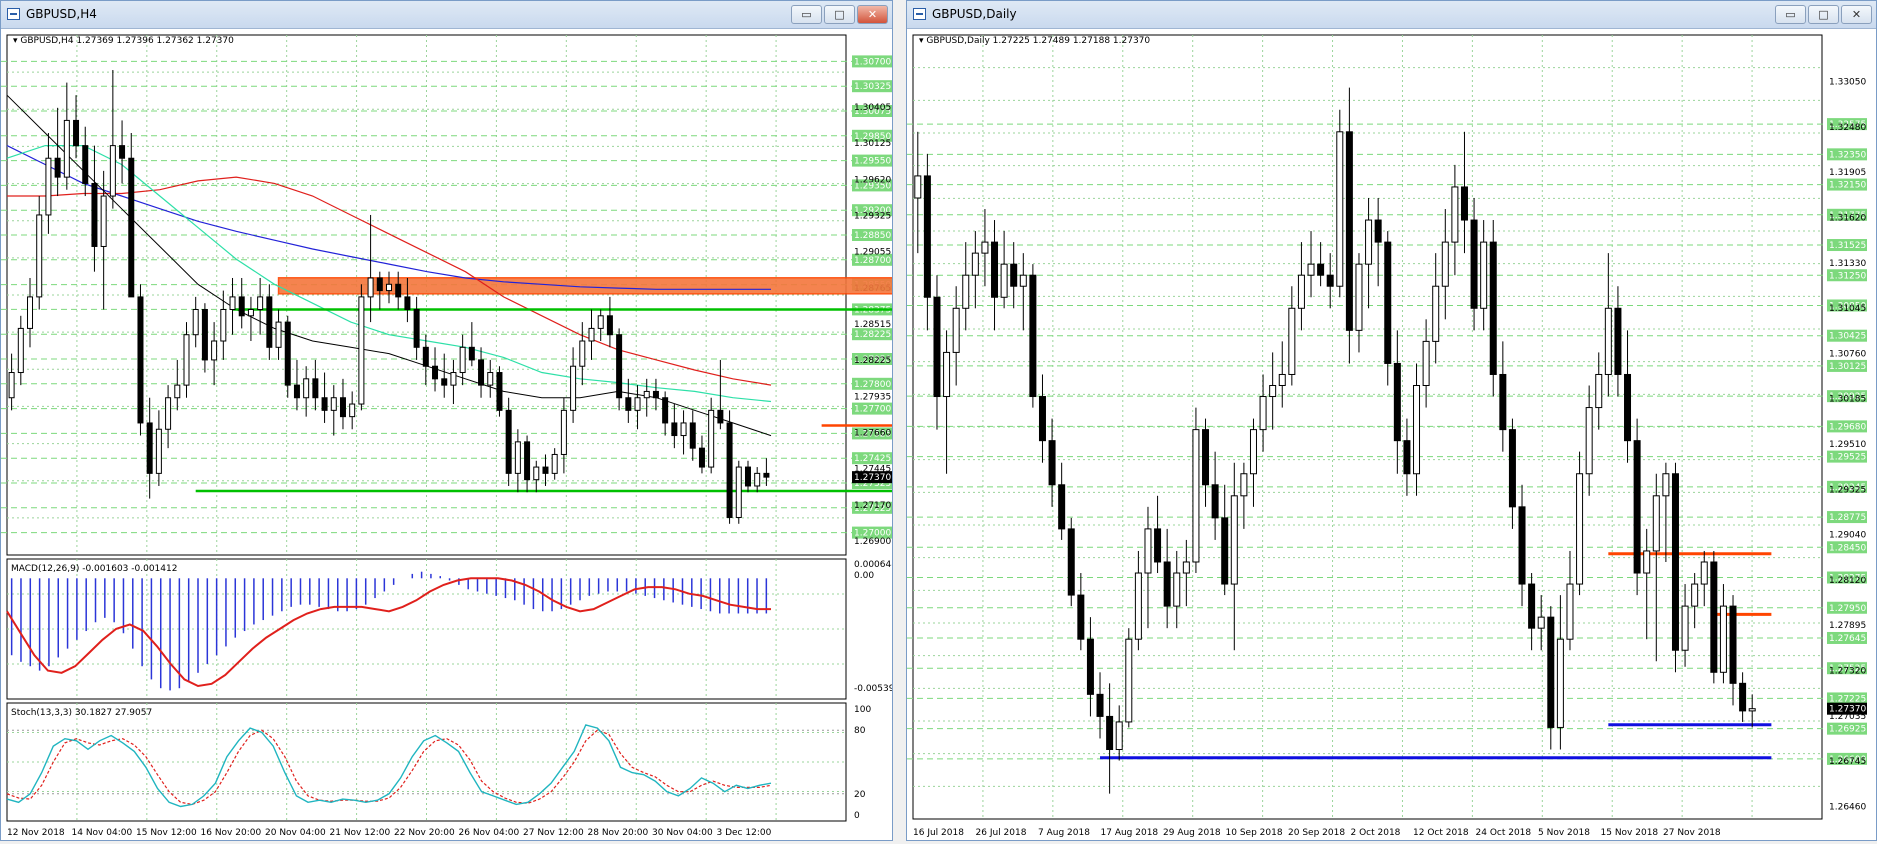 The image size is (1877, 844). Describe the element at coordinates (872, 397) in the screenshot. I see `h4-y-tick-label: 1.27935` at that location.